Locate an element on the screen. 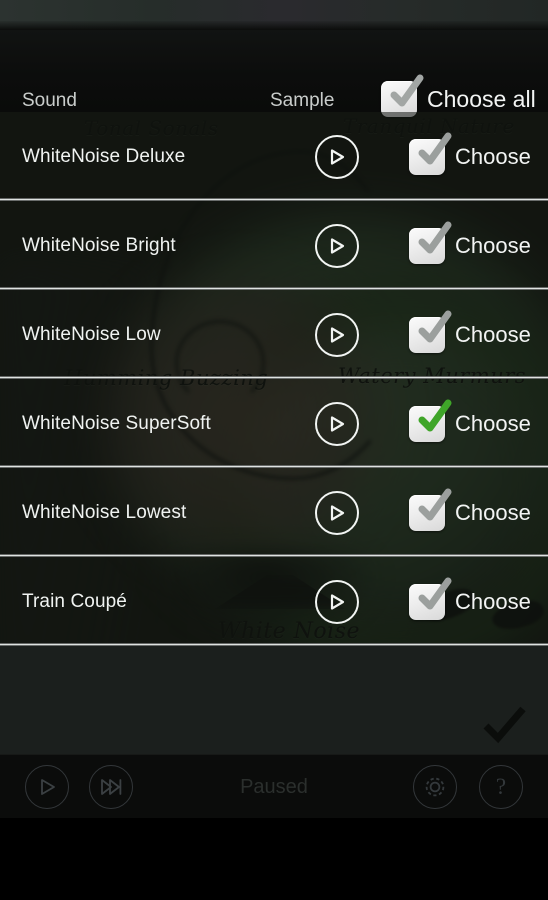  gear-glyph-icon is located at coordinates (435, 787).